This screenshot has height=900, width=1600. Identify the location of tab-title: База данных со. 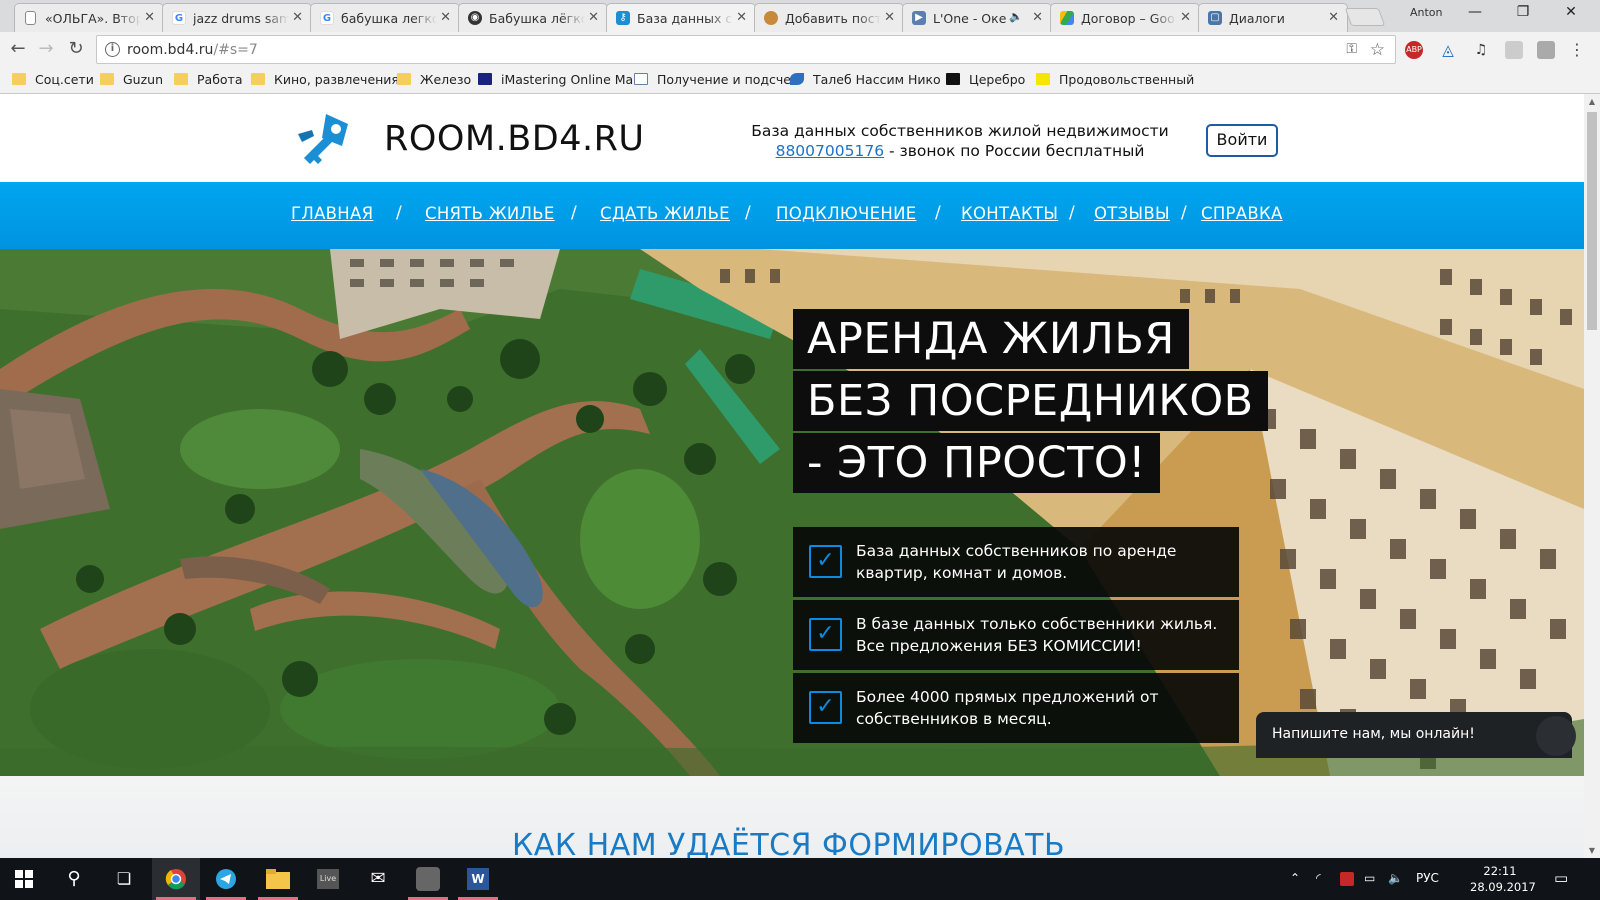
(685, 18).